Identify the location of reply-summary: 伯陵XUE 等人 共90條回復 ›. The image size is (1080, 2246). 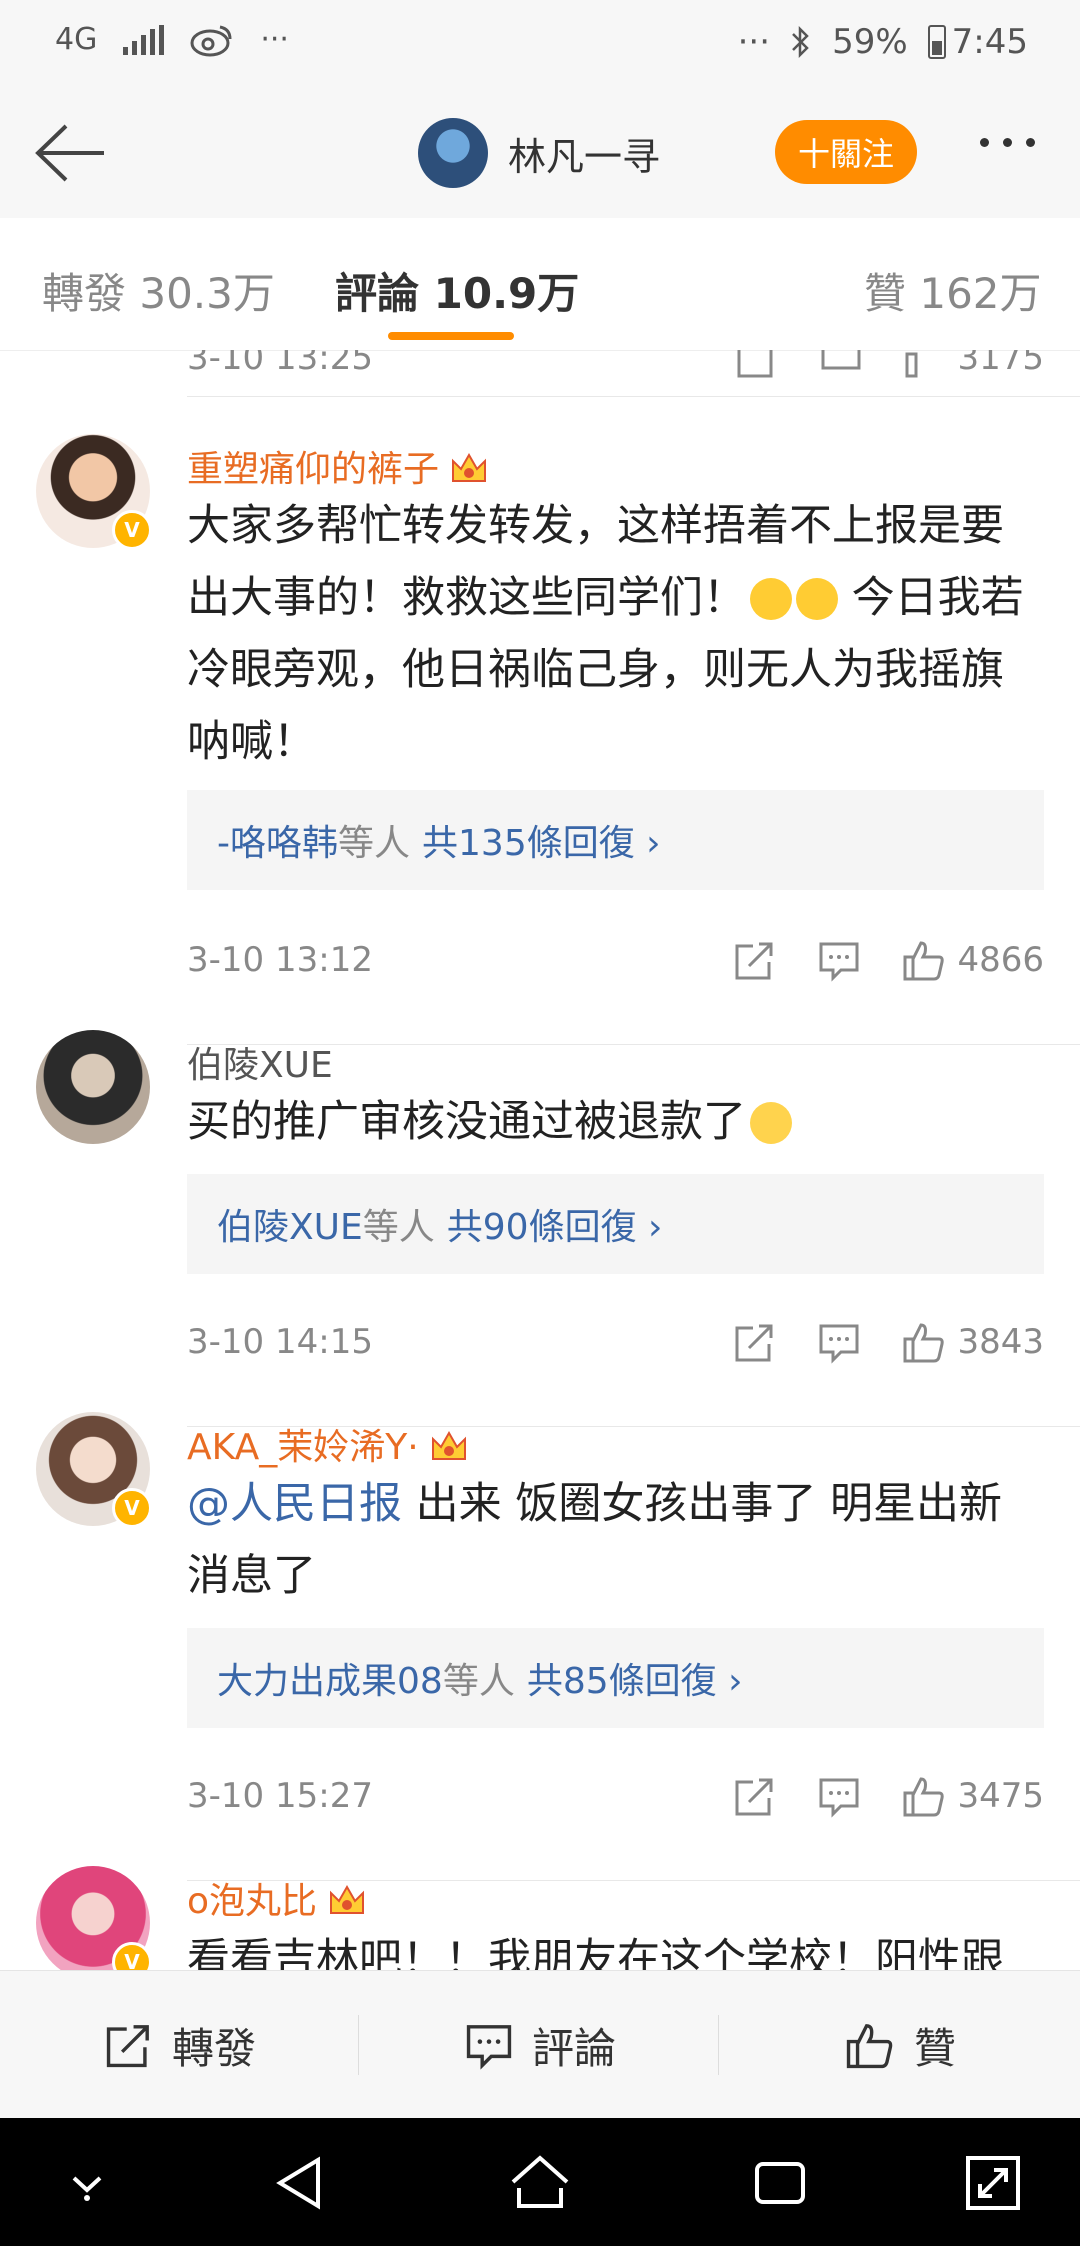
(615, 1224).